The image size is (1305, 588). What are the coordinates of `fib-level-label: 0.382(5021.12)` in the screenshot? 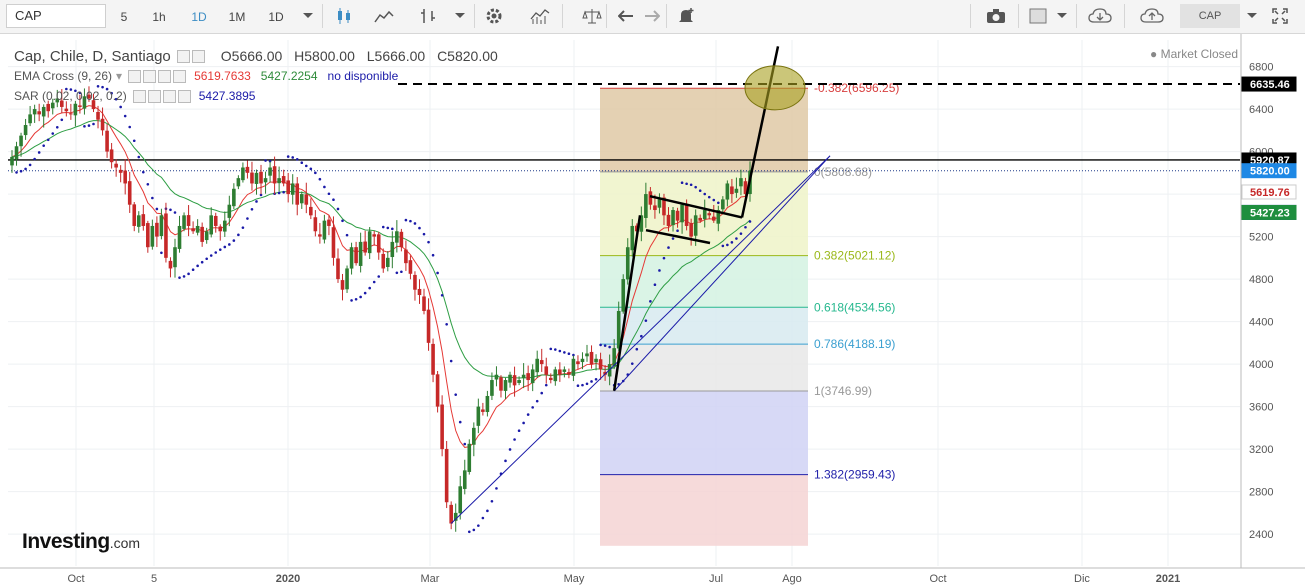 It's located at (854, 256).